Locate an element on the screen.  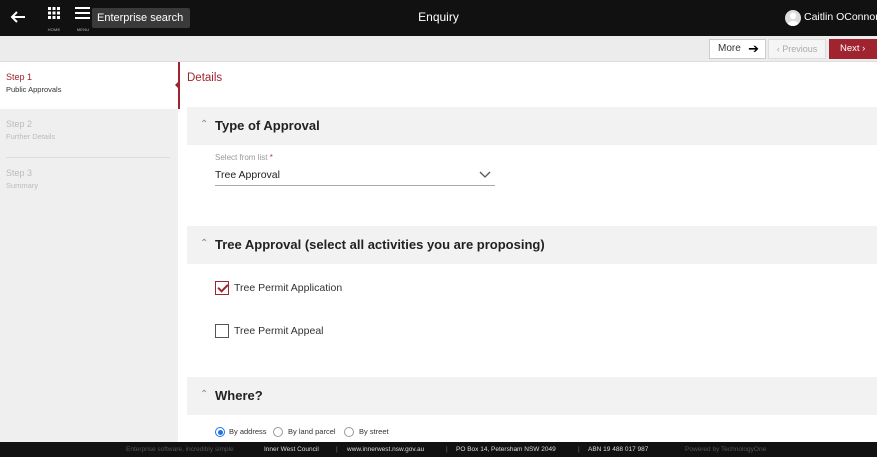
by-street-label: By street is located at coordinates (374, 431).